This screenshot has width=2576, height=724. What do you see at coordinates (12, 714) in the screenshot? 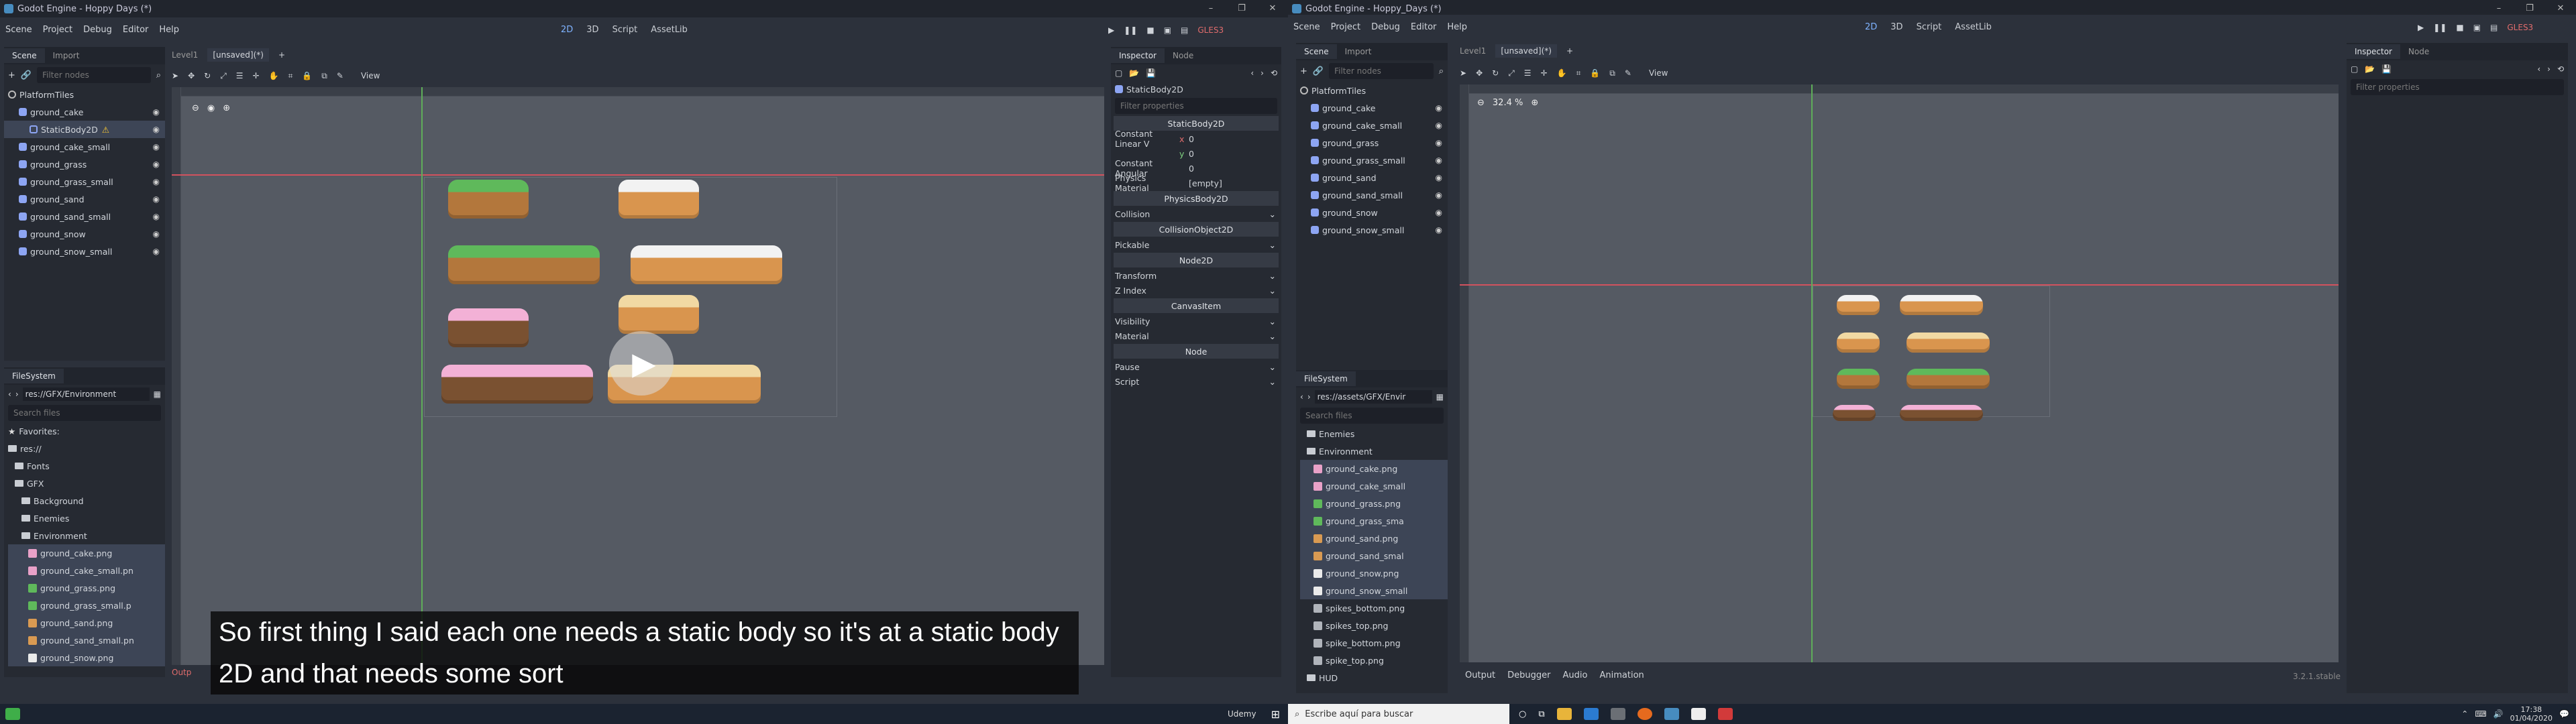
I see `app-icon` at bounding box center [12, 714].